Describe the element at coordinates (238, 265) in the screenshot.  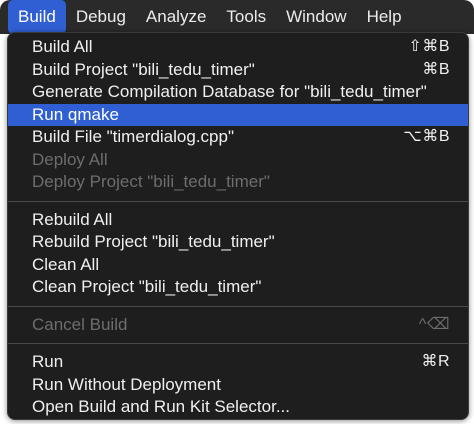
I see `menu-item-clean-all: Clean All` at that location.